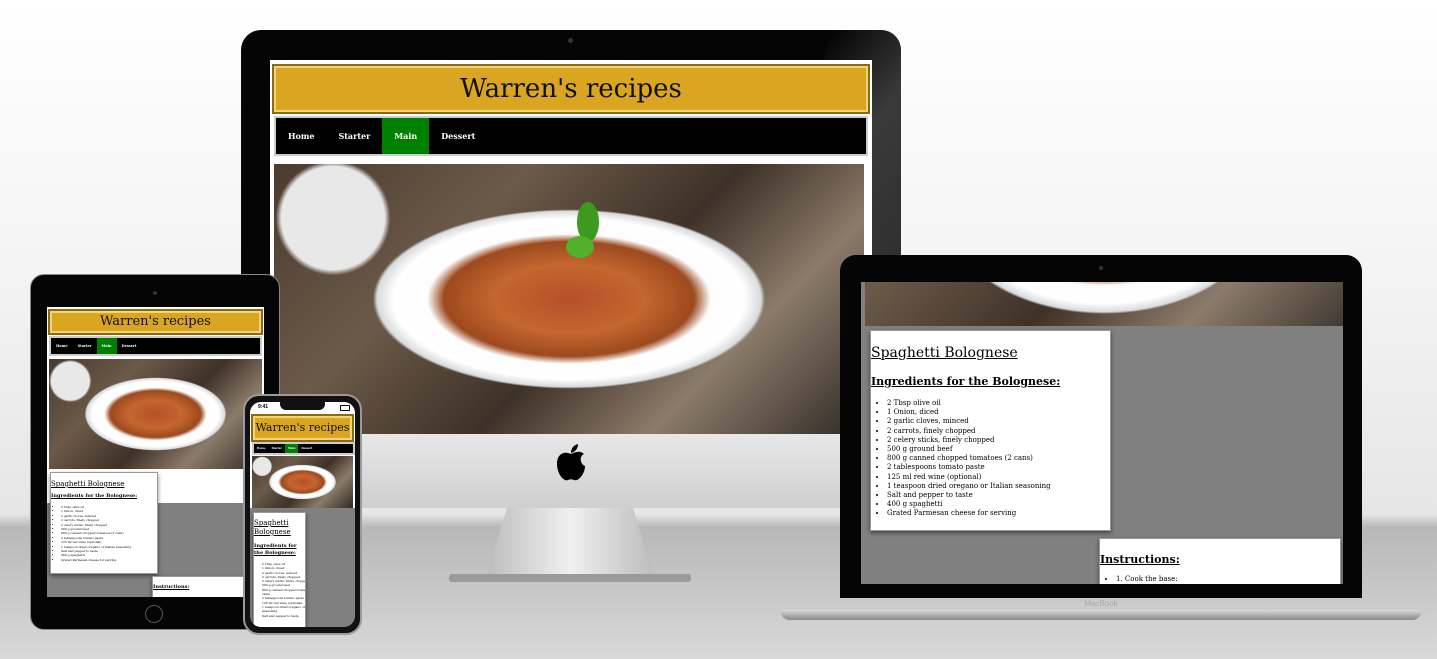 The width and height of the screenshot is (1437, 659). What do you see at coordinates (969, 467) in the screenshot?
I see `list-item: 2 tablespoons tomato paste` at bounding box center [969, 467].